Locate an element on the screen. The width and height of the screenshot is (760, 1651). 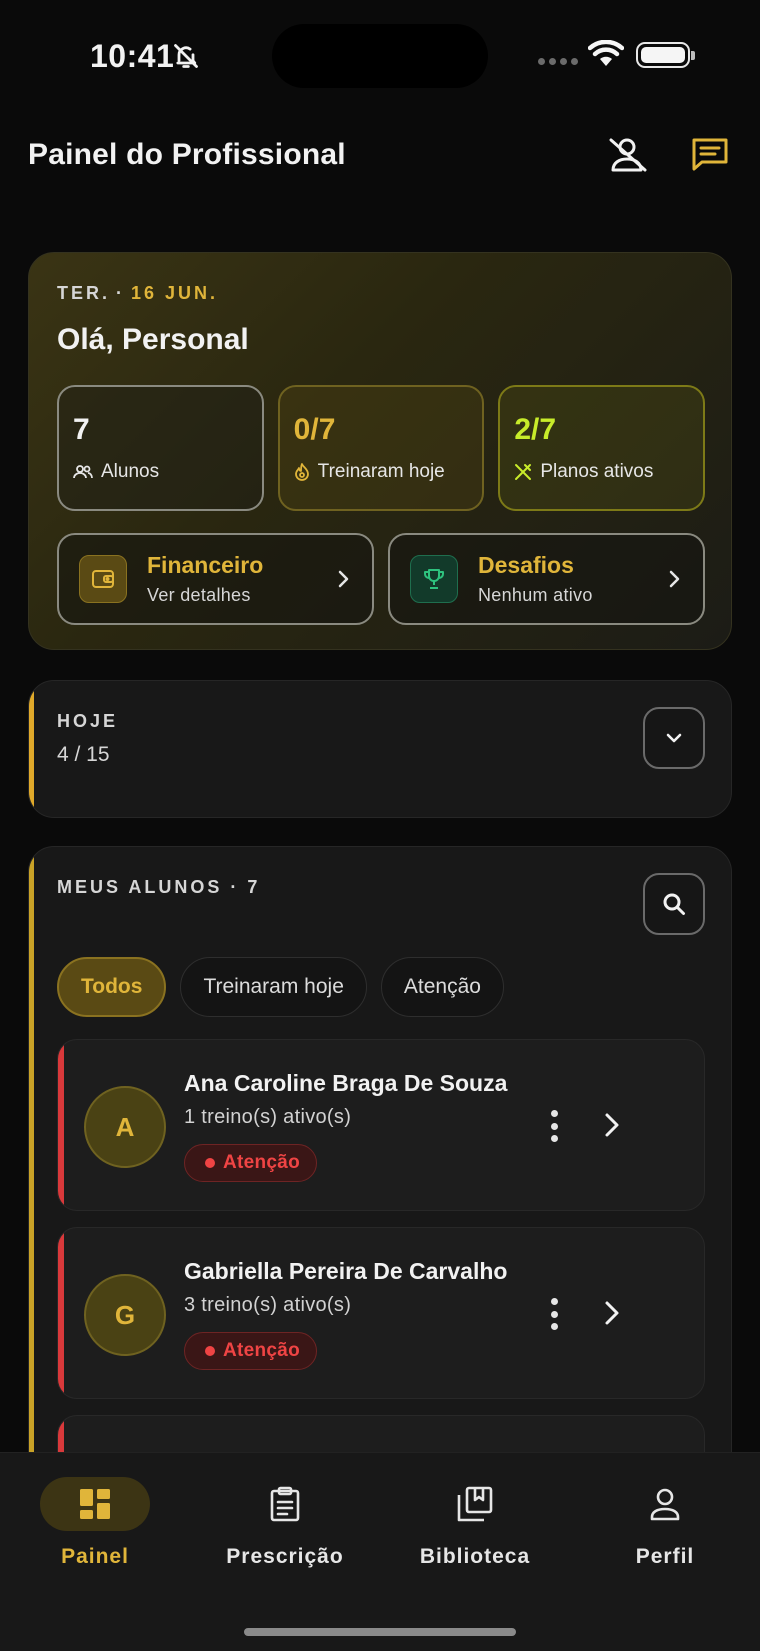
financial-title: Financeiro is located at coordinates (205, 565).